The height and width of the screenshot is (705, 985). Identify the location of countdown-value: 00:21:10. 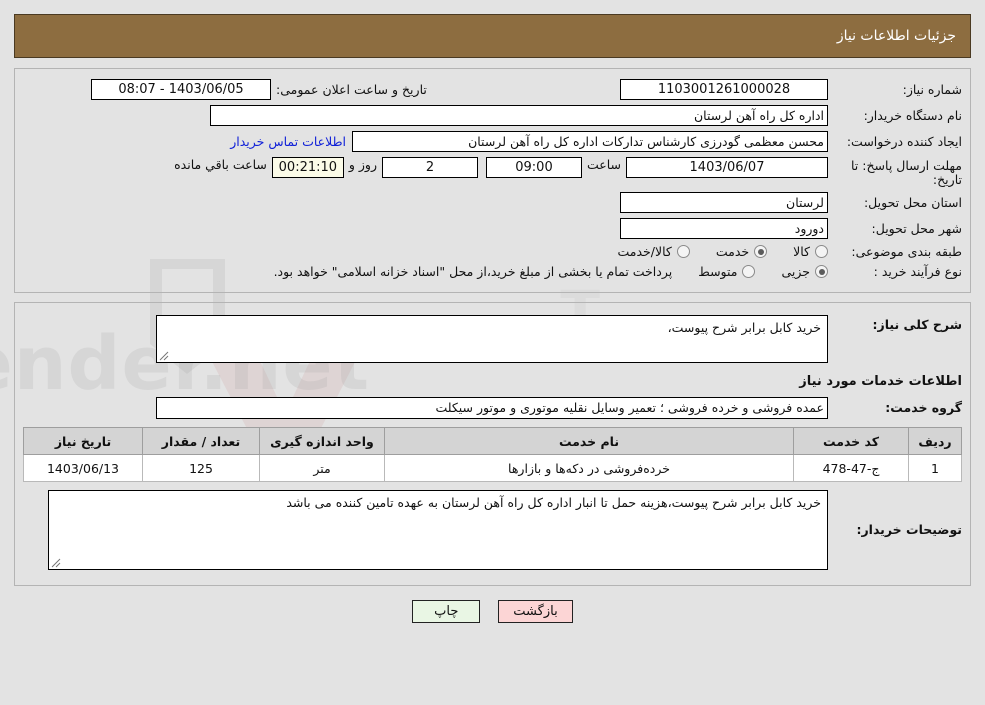
(307, 167).